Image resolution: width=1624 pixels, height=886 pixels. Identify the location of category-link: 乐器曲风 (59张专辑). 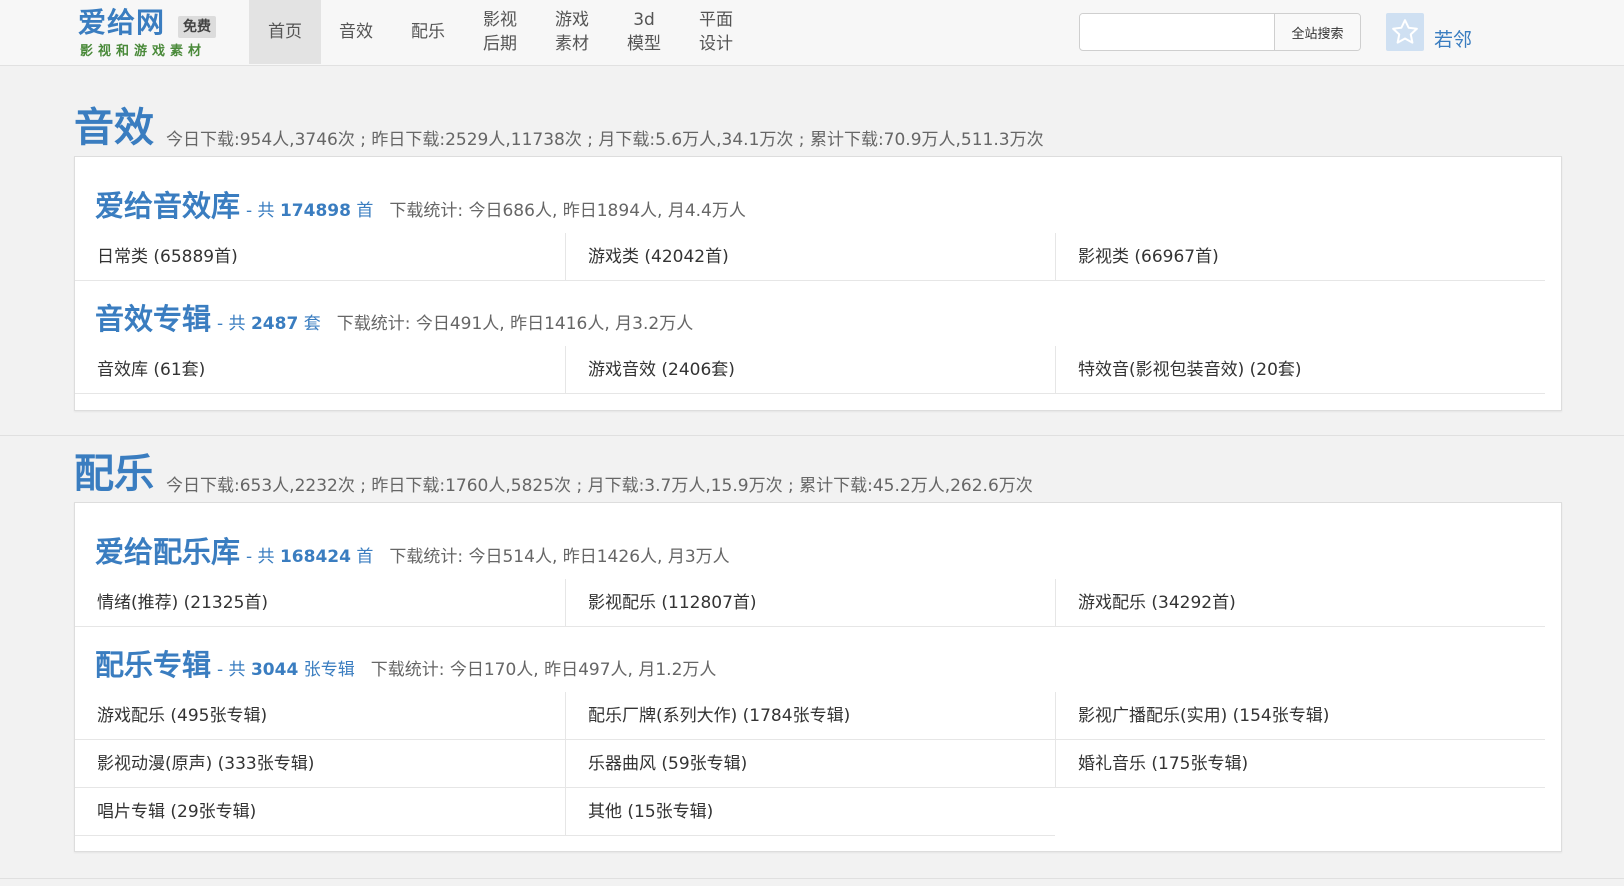
(810, 764).